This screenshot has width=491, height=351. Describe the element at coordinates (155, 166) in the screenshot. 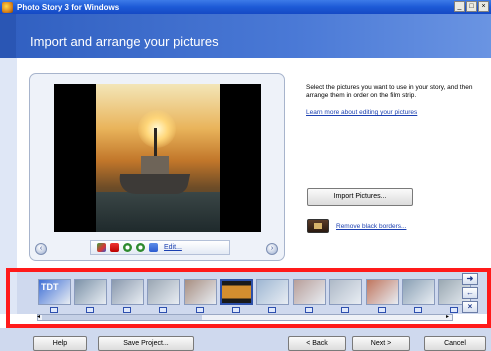

I see `boat-cabin` at that location.